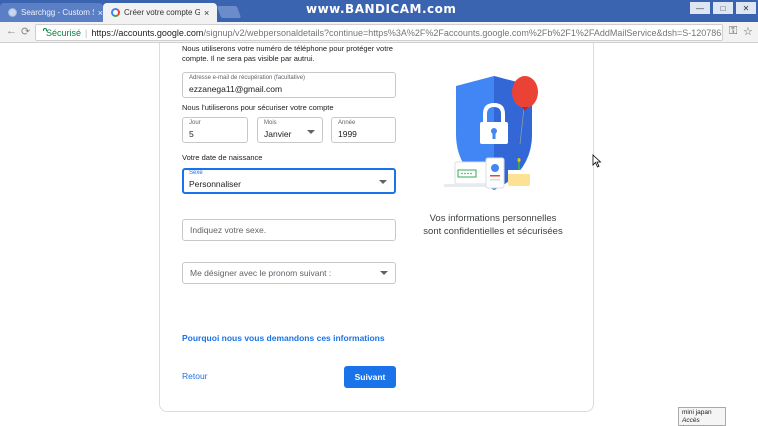  I want to click on pronoun-placeholder: Me désigner avec le pronom suivant :, so click(261, 273).